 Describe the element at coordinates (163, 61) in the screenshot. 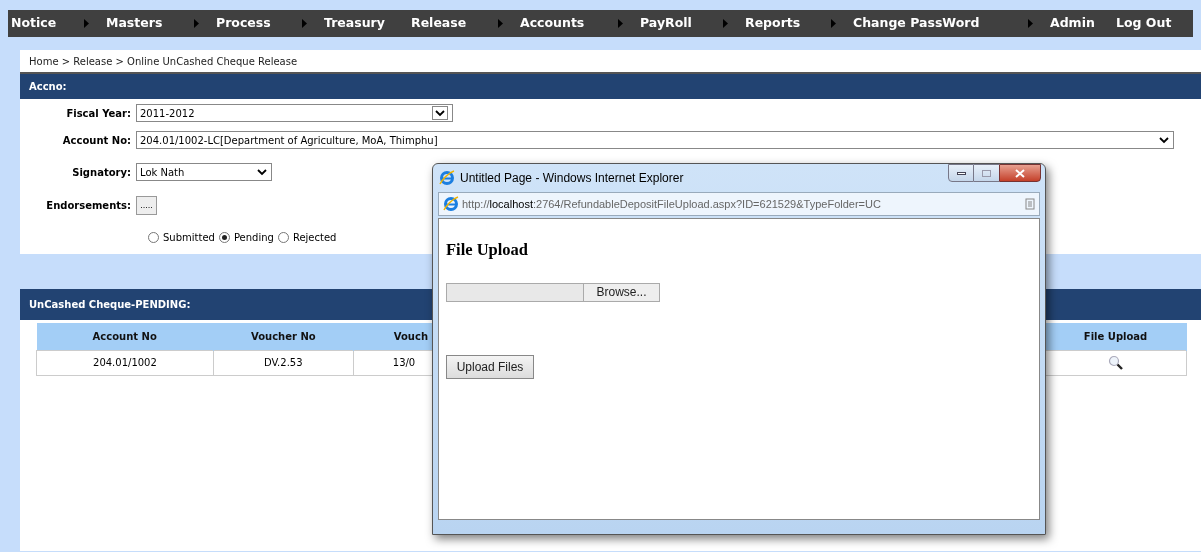

I see `breadcrumb: Home > Release > Online UnCashed Cheque Release` at that location.